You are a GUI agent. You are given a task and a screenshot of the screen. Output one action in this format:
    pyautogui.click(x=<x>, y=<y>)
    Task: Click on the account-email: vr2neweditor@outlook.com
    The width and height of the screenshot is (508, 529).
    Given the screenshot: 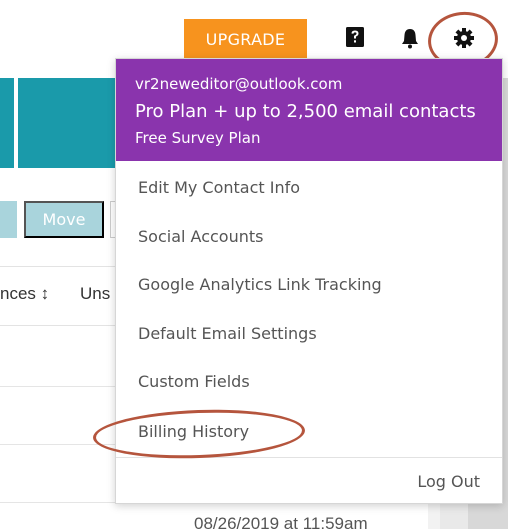 What is the action you would take?
    pyautogui.click(x=239, y=84)
    